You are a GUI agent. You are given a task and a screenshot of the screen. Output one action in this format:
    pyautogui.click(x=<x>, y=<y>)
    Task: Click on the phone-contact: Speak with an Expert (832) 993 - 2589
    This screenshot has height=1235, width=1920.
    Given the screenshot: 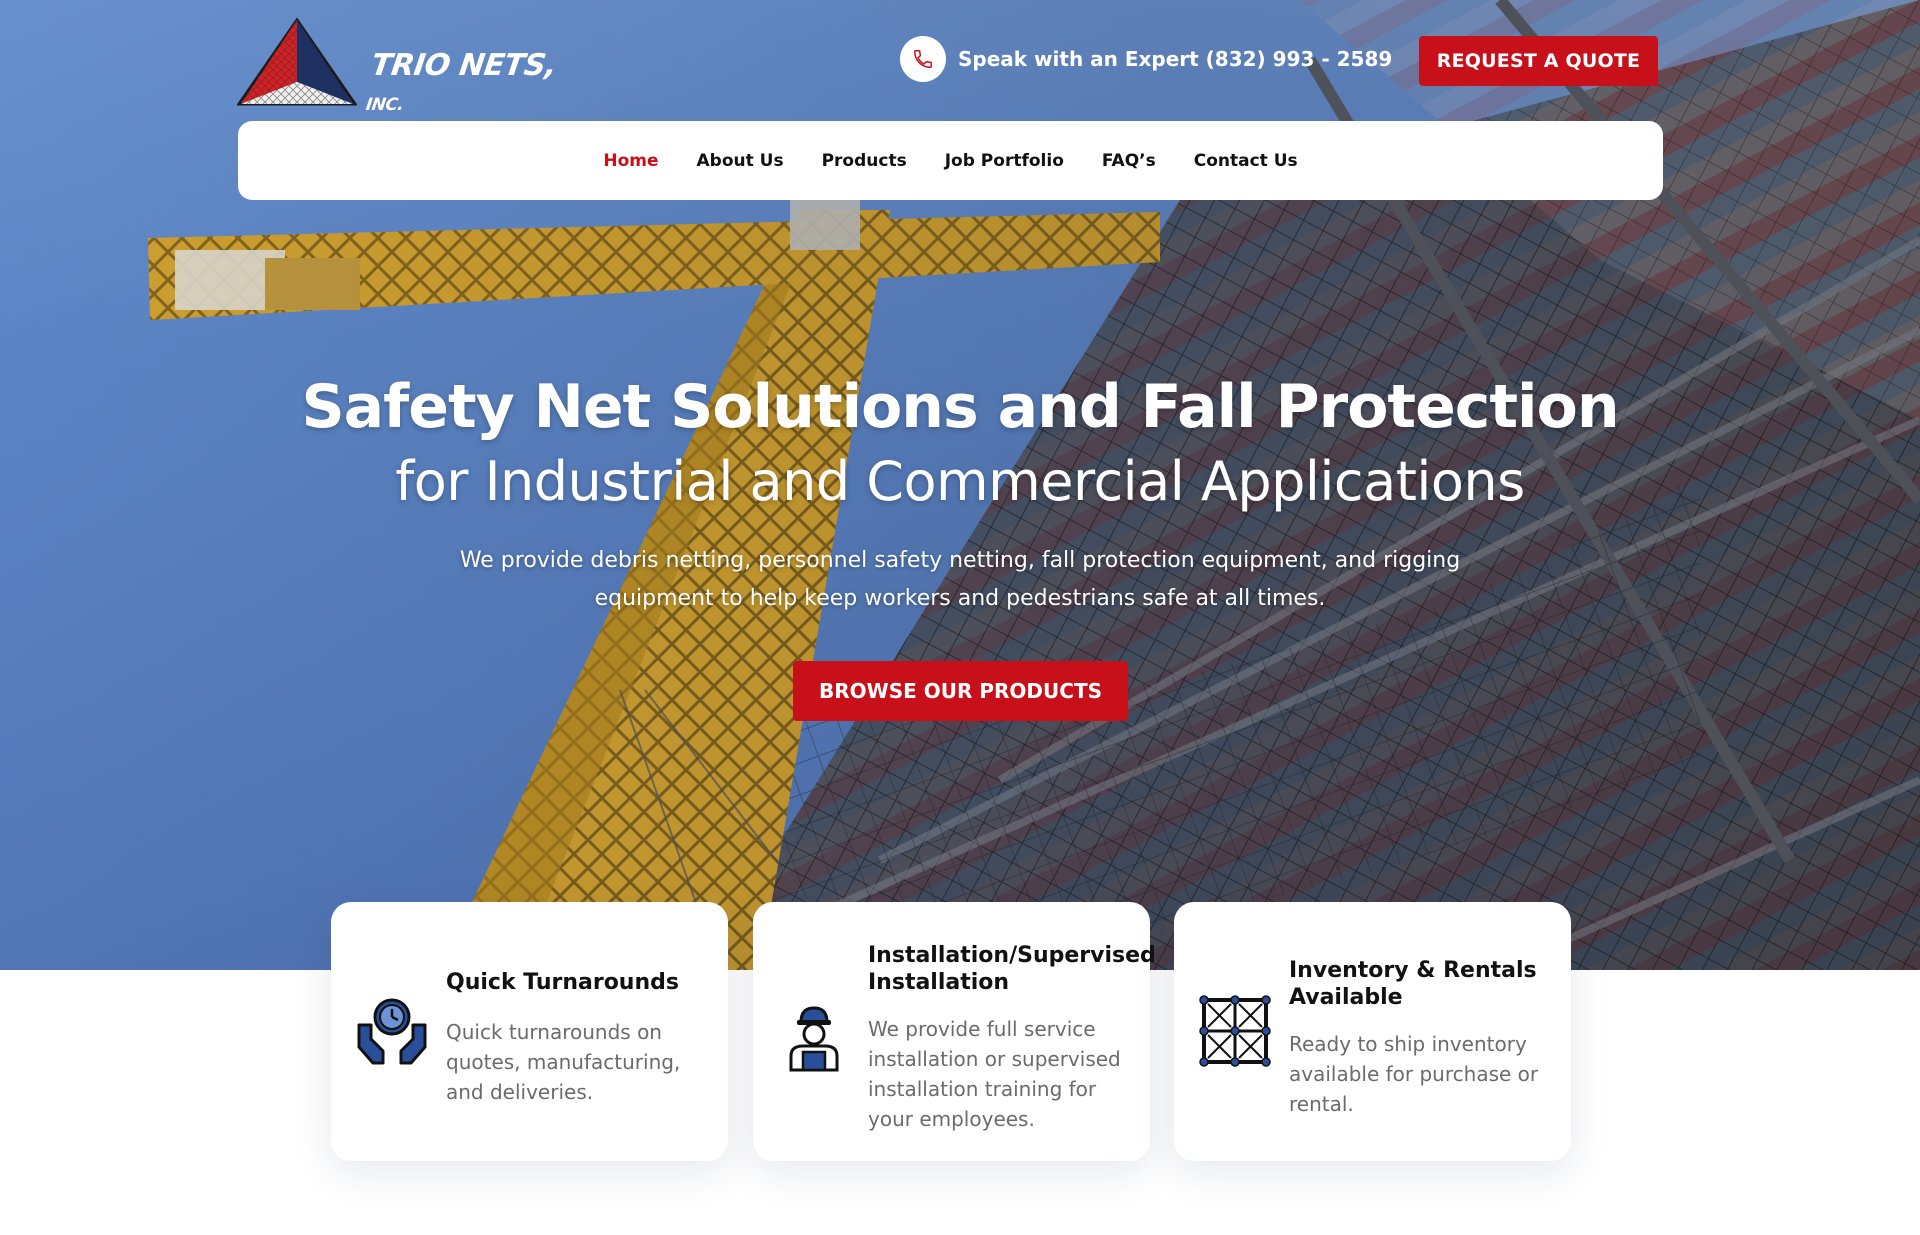 What is the action you would take?
    pyautogui.click(x=1146, y=59)
    